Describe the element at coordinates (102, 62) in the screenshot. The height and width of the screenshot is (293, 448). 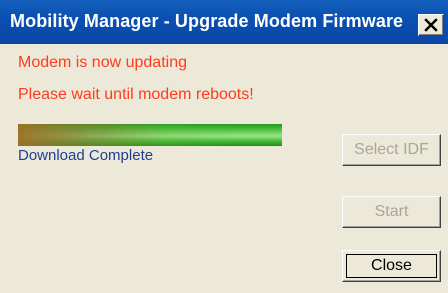
I see `updating-message: Modem is now updating` at that location.